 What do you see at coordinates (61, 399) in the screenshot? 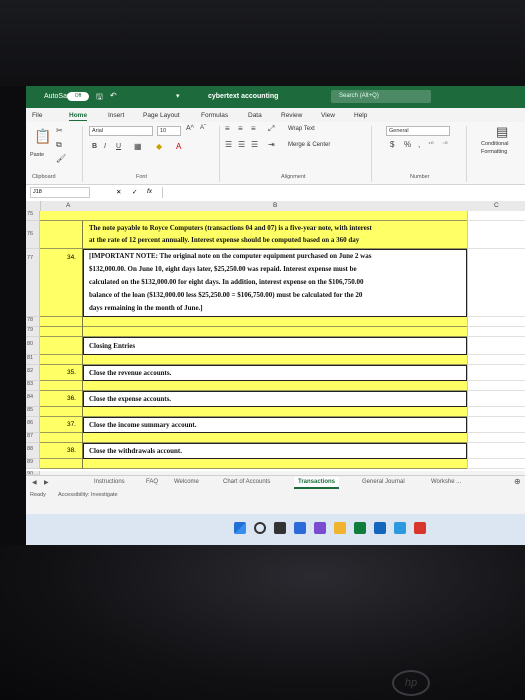
I see `cell-a: 36.` at bounding box center [61, 399].